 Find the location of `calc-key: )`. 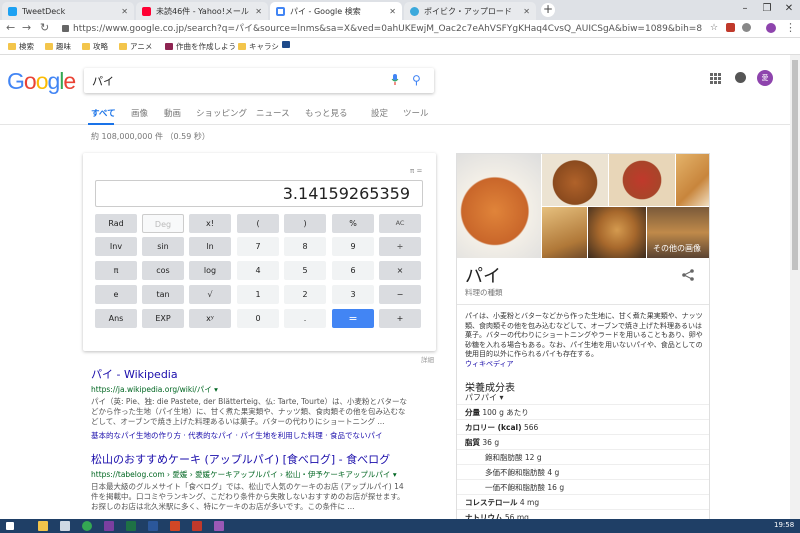

calc-key: ) is located at coordinates (305, 223).